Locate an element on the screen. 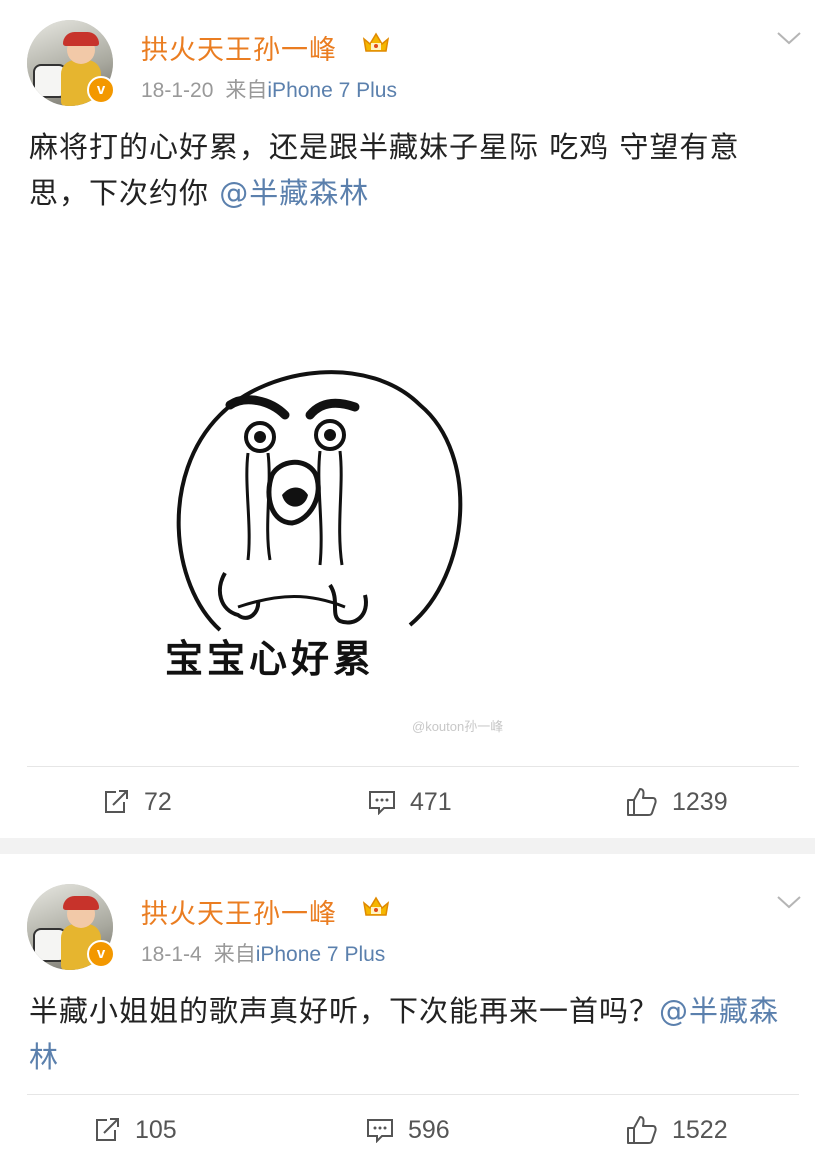 The width and height of the screenshot is (815, 1168). post-text: 麻将打的心好累，还是跟半藏妹子星际 吃鸡 守望有意思，下次约你 @半藏森林 is located at coordinates (414, 170).